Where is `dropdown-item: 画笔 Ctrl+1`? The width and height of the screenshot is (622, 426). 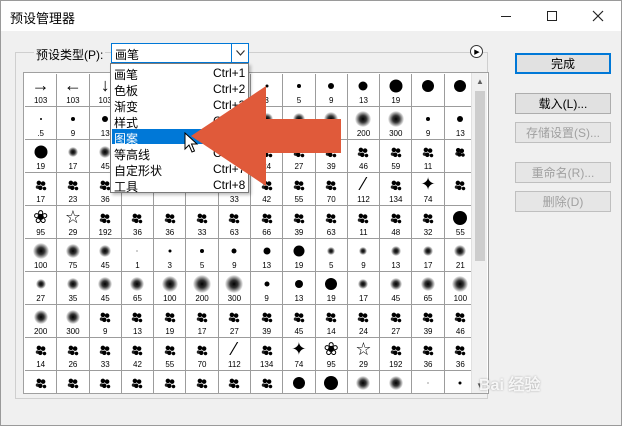 dropdown-item: 画笔 Ctrl+1 is located at coordinates (179, 73).